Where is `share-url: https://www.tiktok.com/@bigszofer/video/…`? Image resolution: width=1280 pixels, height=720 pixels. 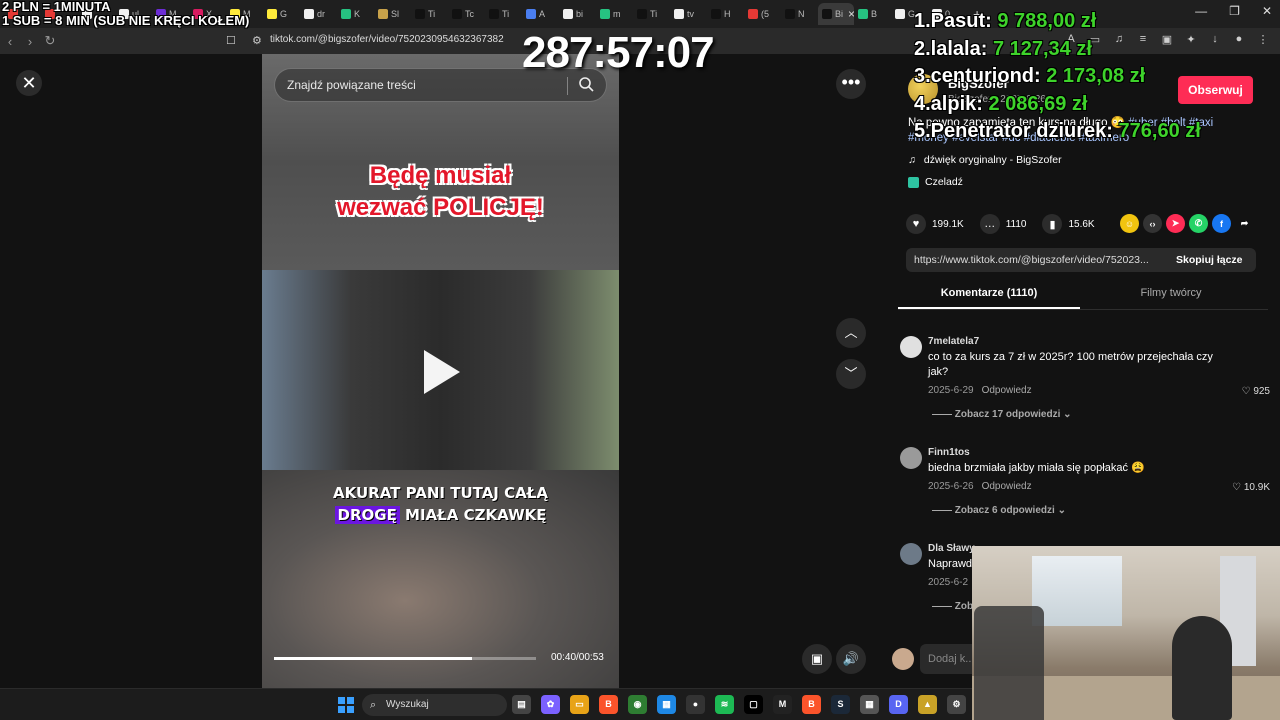
share-url: https://www.tiktok.com/@bigszofer/video/… is located at coordinates (1037, 260).